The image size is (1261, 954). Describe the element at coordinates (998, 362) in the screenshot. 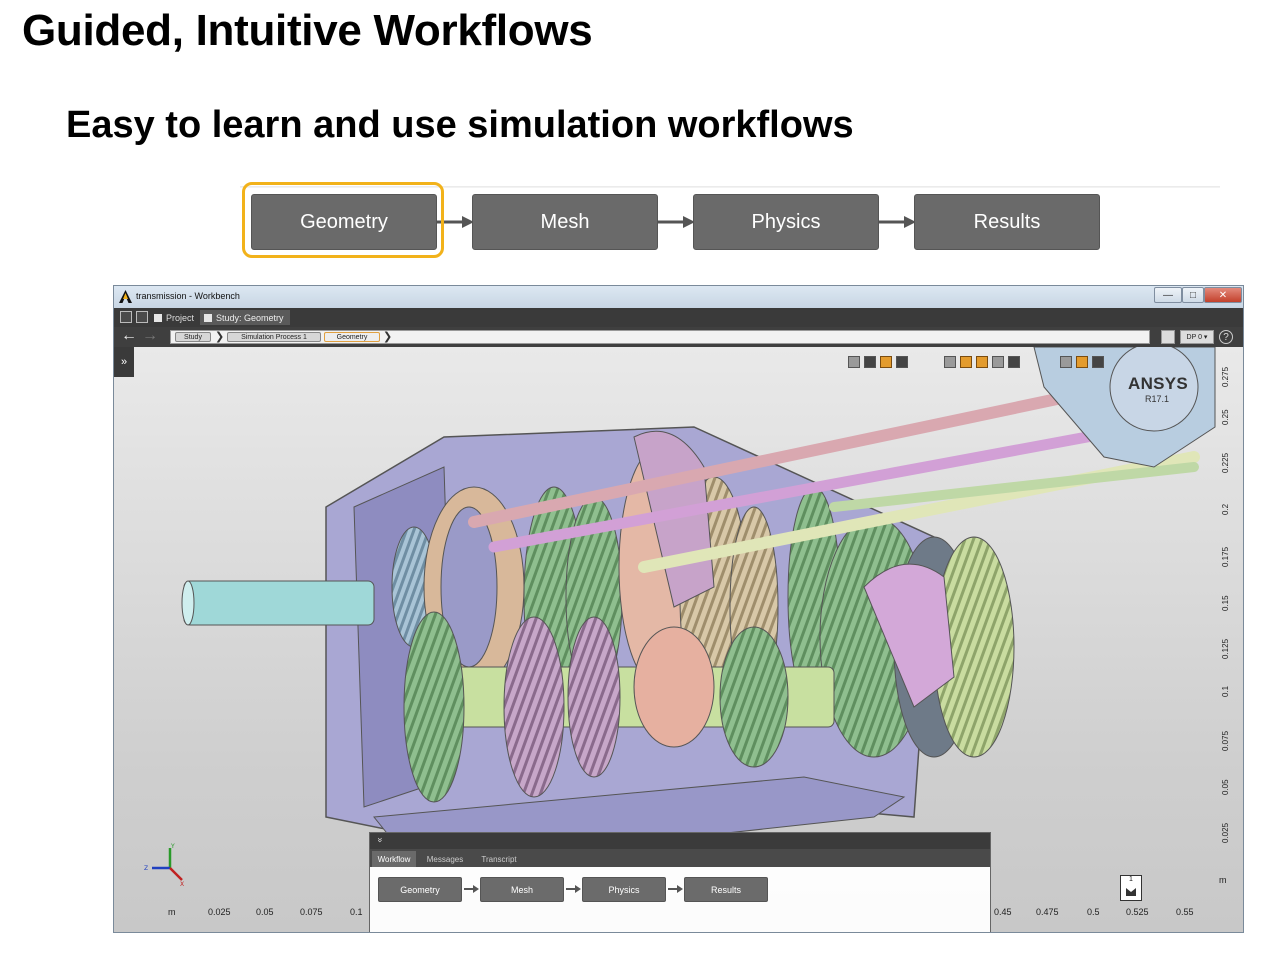

I see `view-iso-icon` at that location.